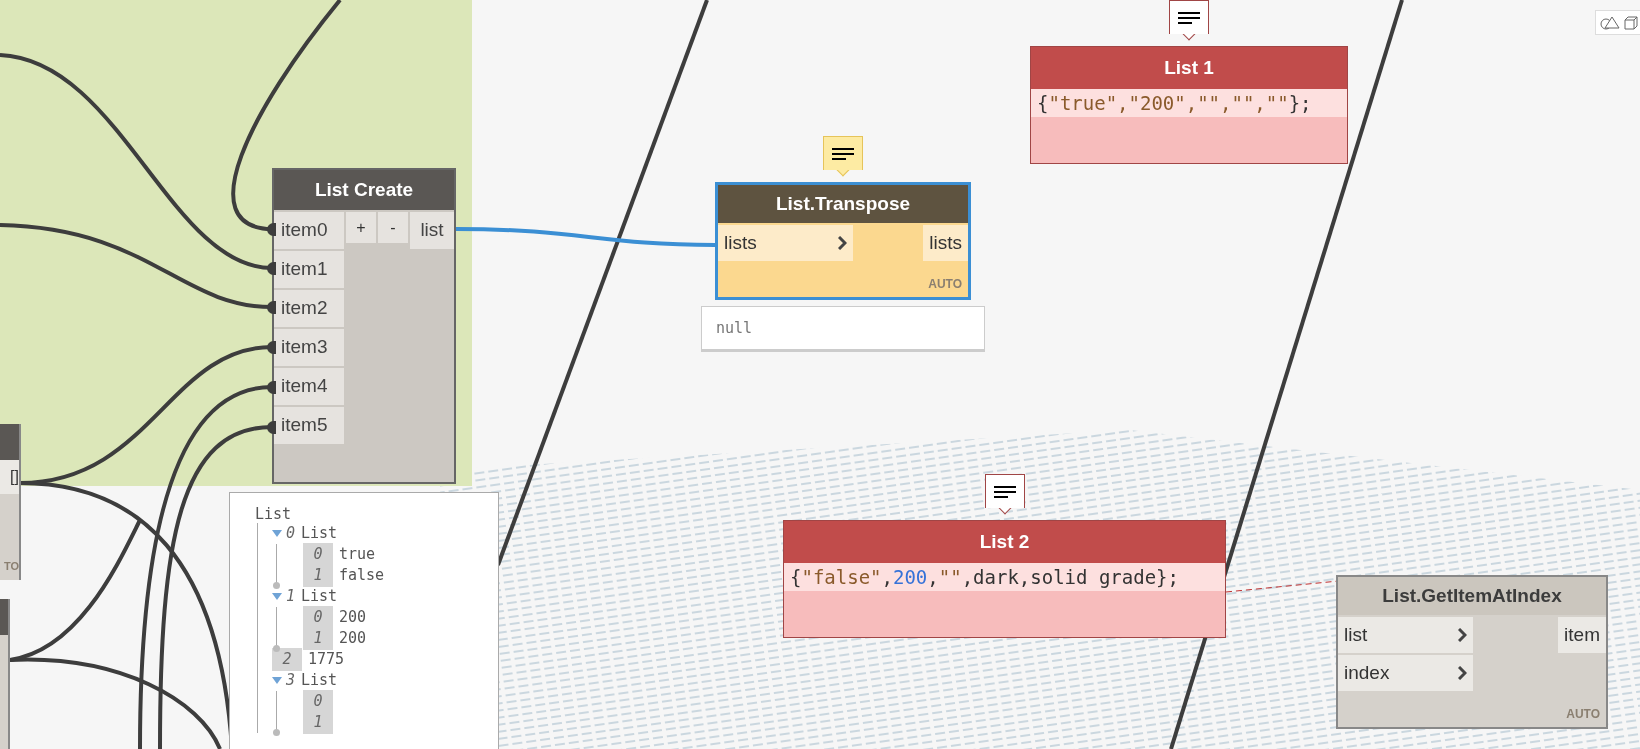 This screenshot has width=1640, height=749. Describe the element at coordinates (309, 230) in the screenshot. I see `input-port: item0` at that location.